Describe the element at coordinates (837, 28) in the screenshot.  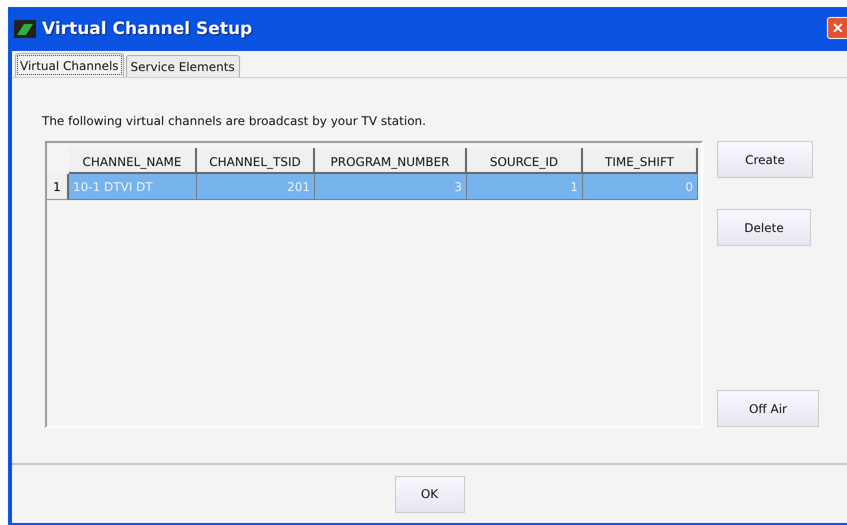
I see `close-button: ✕` at that location.